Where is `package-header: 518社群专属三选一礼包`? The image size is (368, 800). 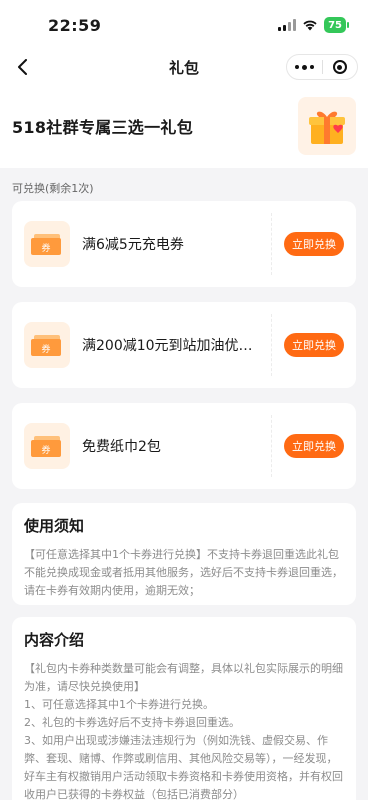 package-header: 518社群专属三选一礼包 is located at coordinates (184, 126).